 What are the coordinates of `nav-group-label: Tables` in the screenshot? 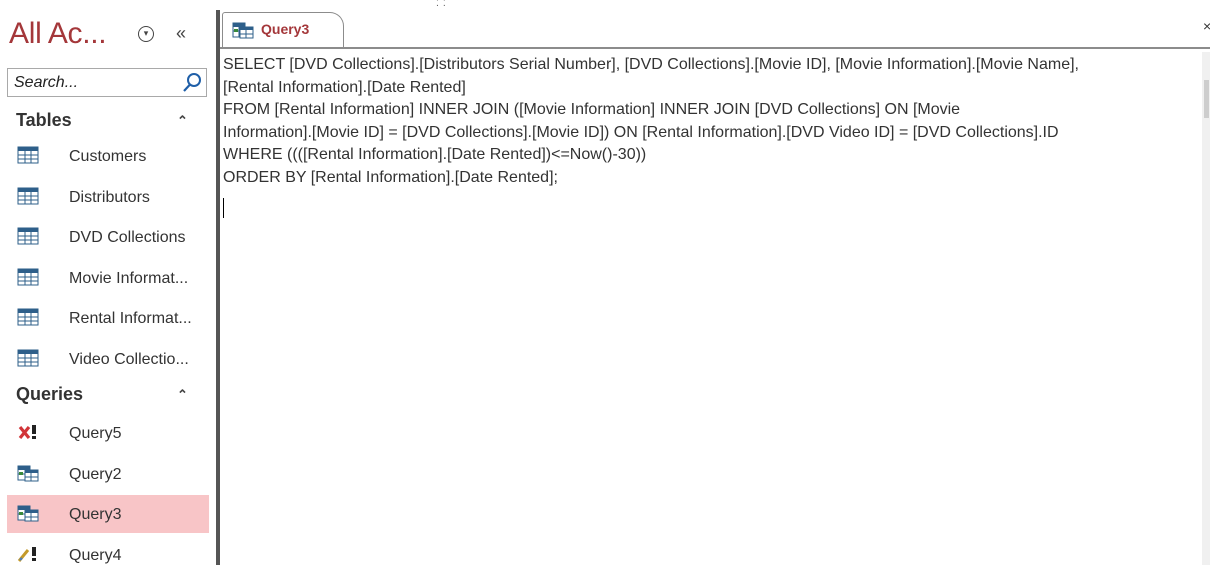 It's located at (44, 120).